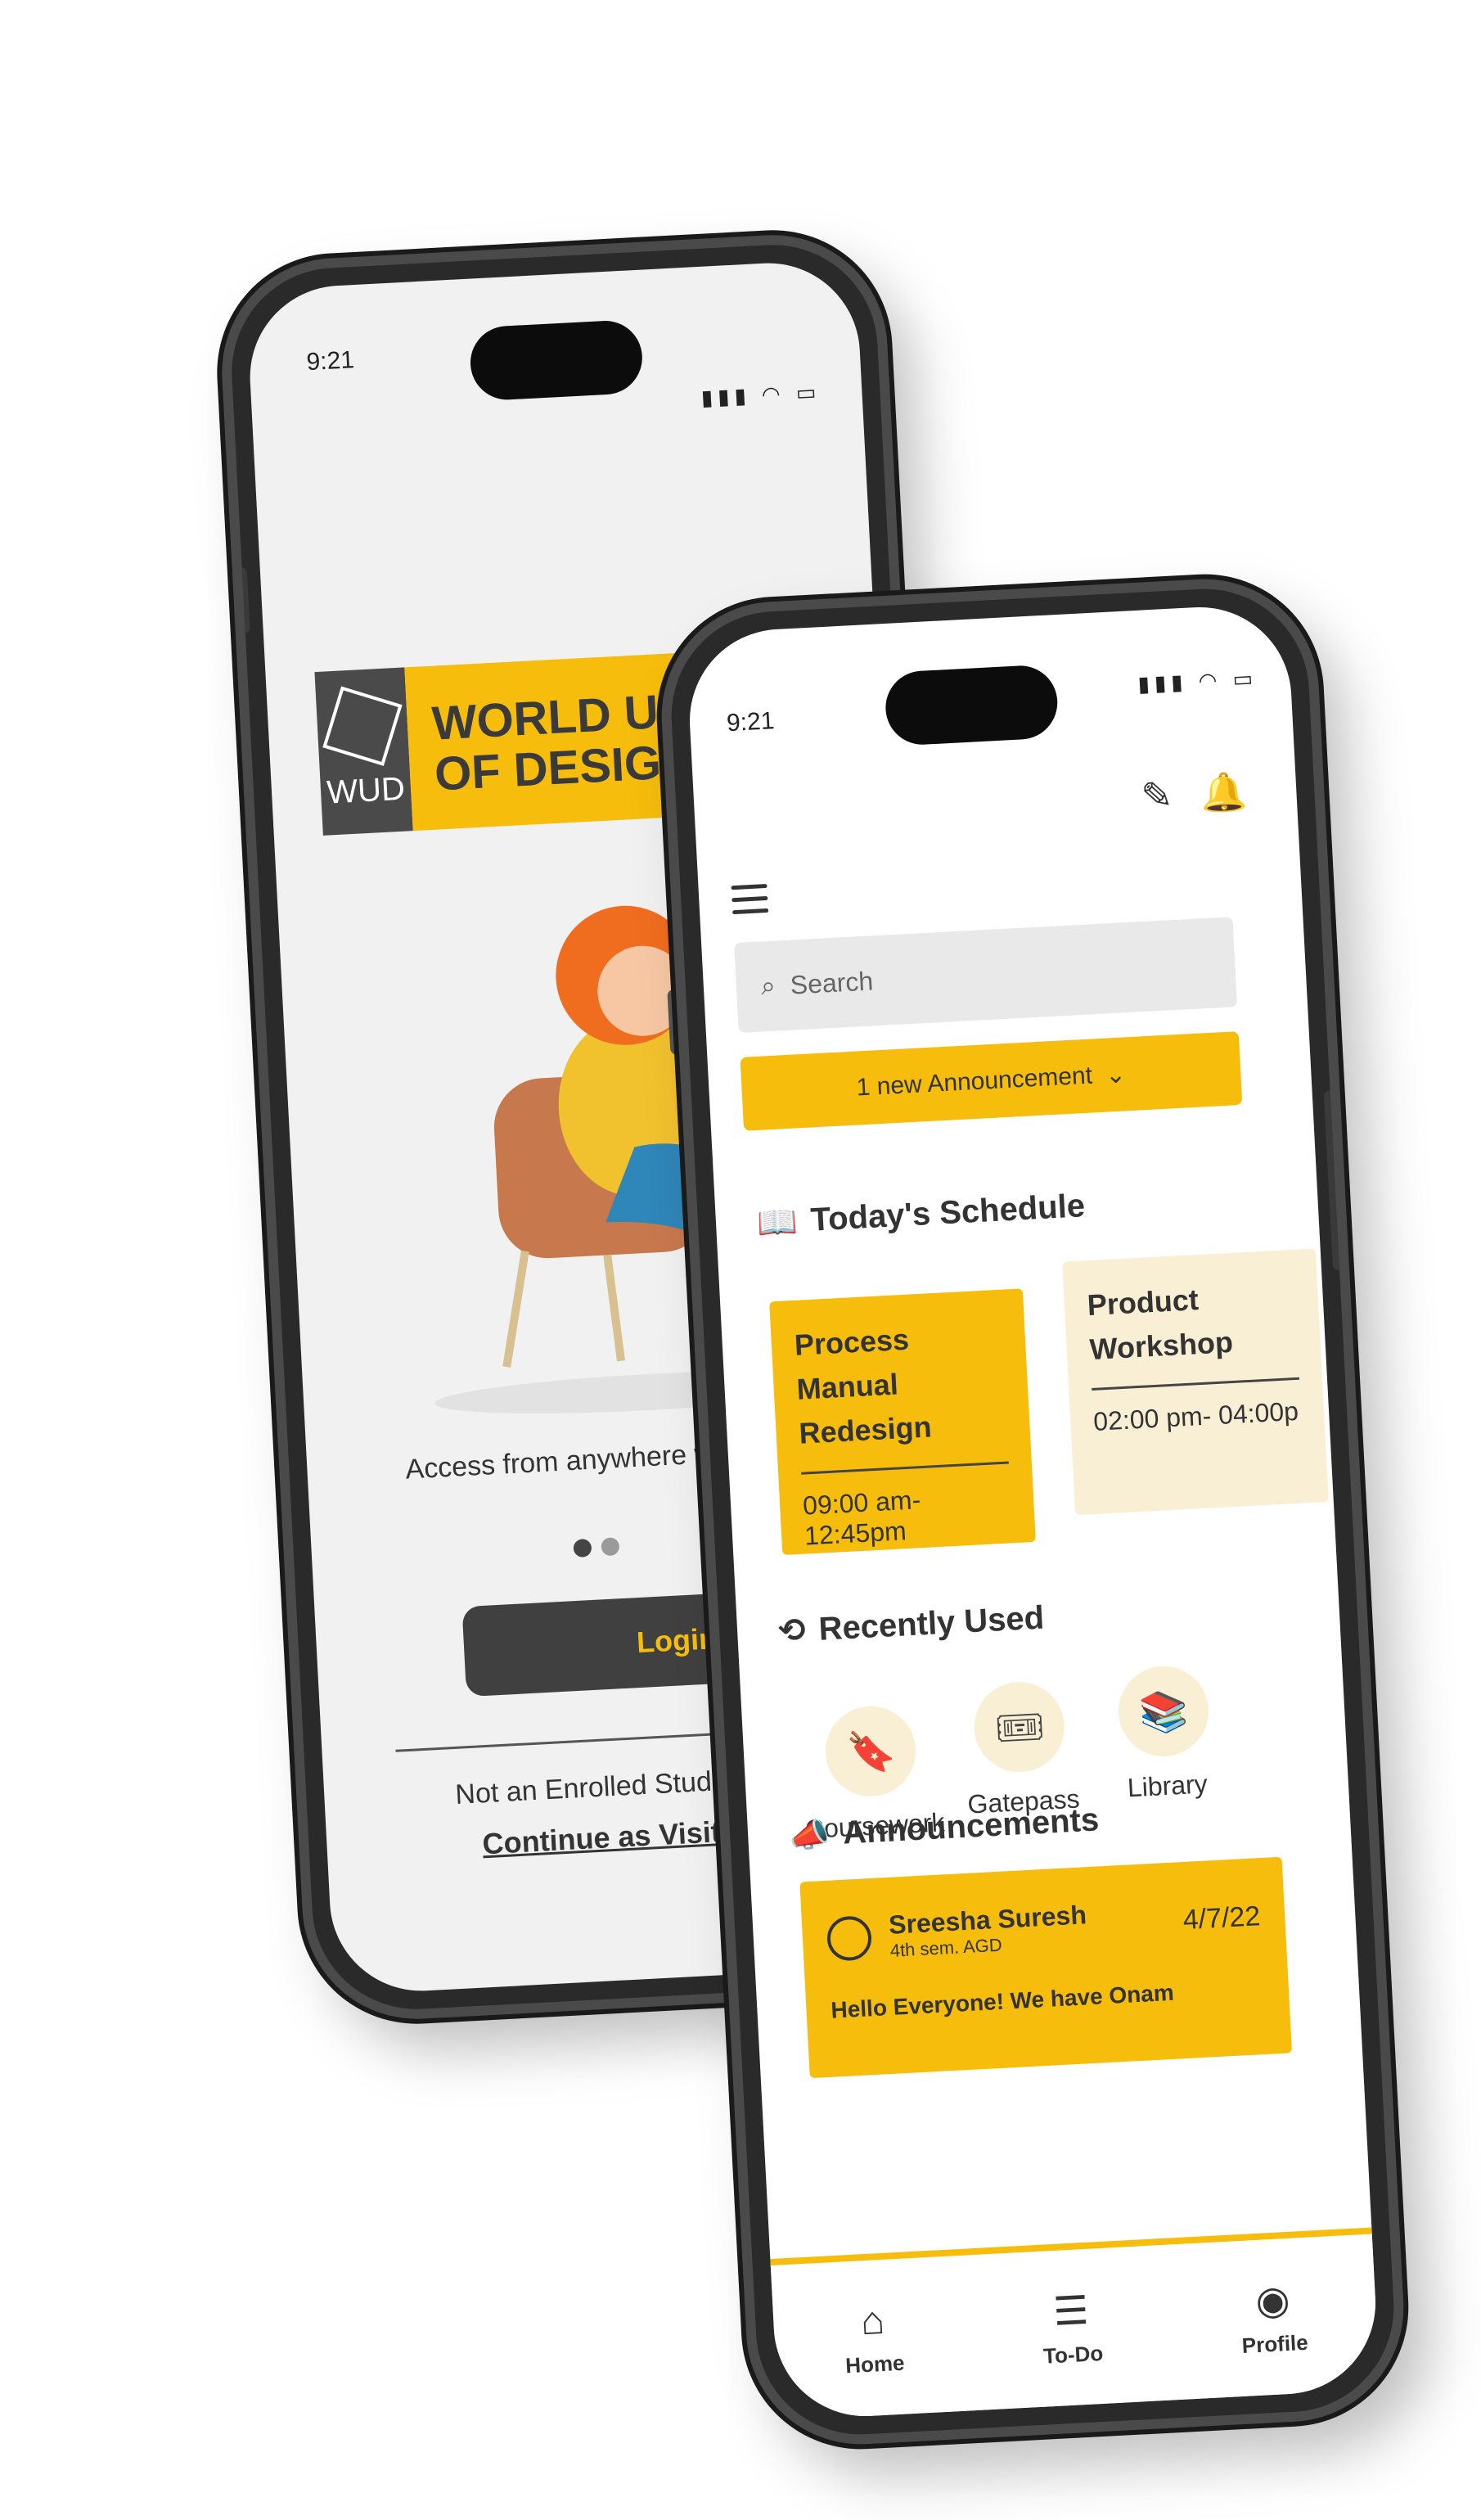 Image resolution: width=1481 pixels, height=2520 pixels. Describe the element at coordinates (988, 1931) in the screenshot. I see `announcement-author: Sreesha Suresh 4th sem. AGD` at that location.